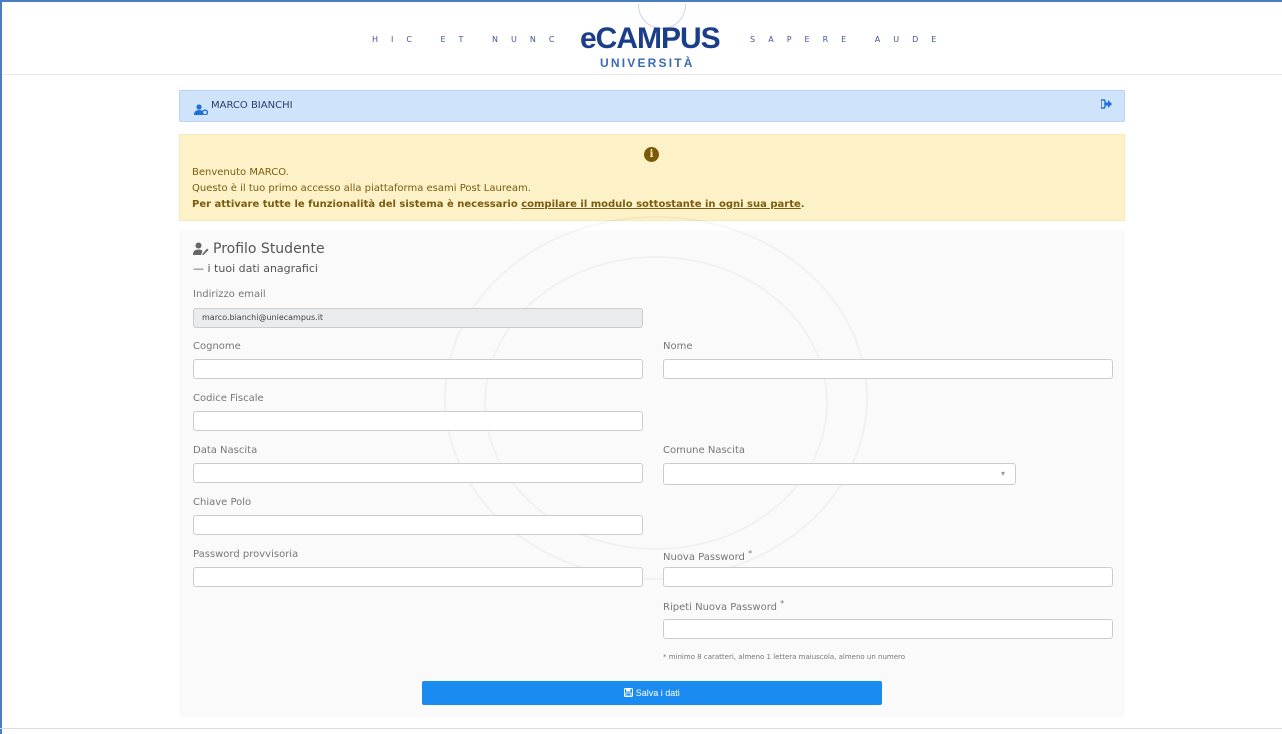 The image size is (1282, 734). What do you see at coordinates (802, 204) in the screenshot?
I see `alert-instruction-suffix: .` at bounding box center [802, 204].